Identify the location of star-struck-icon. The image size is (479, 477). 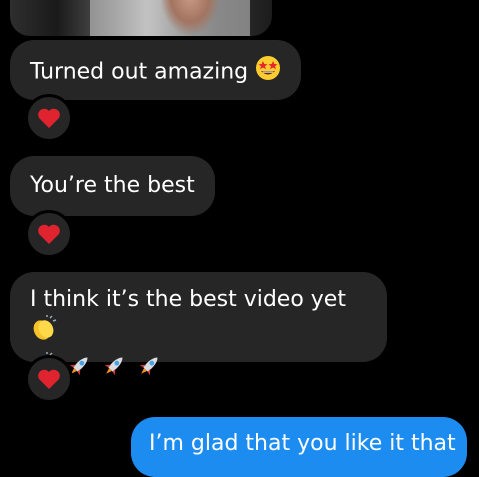
(268, 72).